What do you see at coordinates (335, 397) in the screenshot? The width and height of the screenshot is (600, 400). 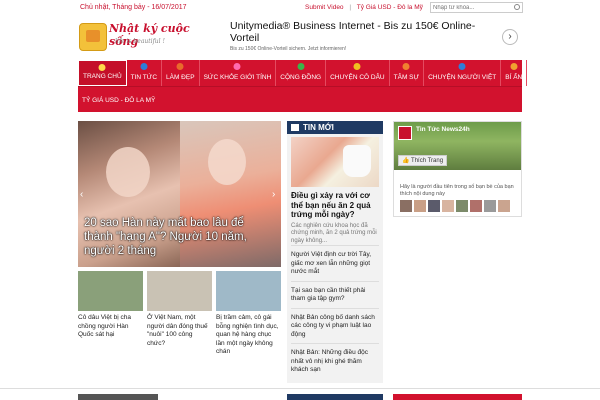 I see `next-section-header-middle` at bounding box center [335, 397].